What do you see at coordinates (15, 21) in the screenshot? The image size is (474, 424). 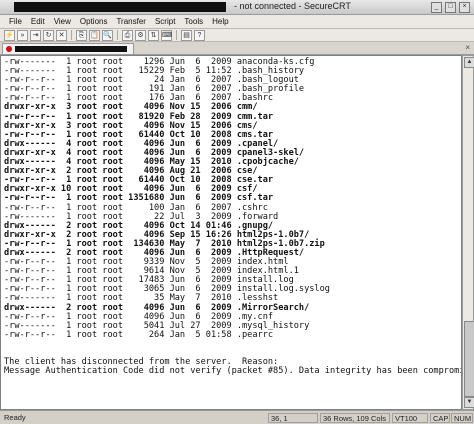 I see `menu-file: File` at bounding box center [15, 21].